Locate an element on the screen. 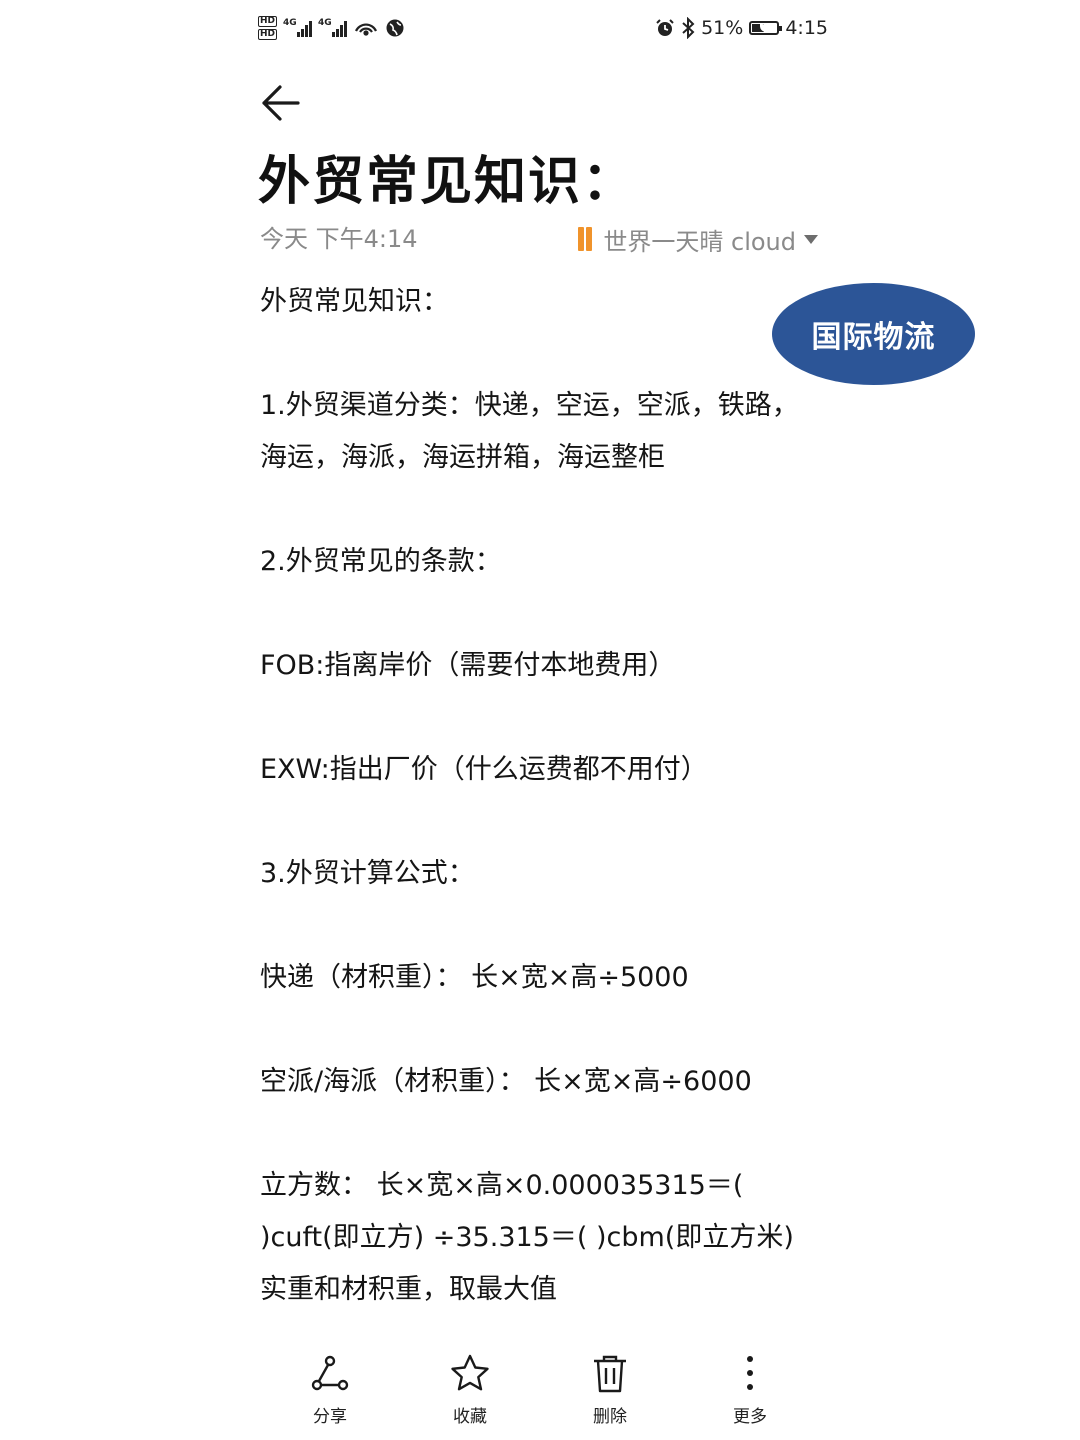 This screenshot has height=1440, width=1080. content-line: 3.外贸计算公式： is located at coordinates (367, 873).